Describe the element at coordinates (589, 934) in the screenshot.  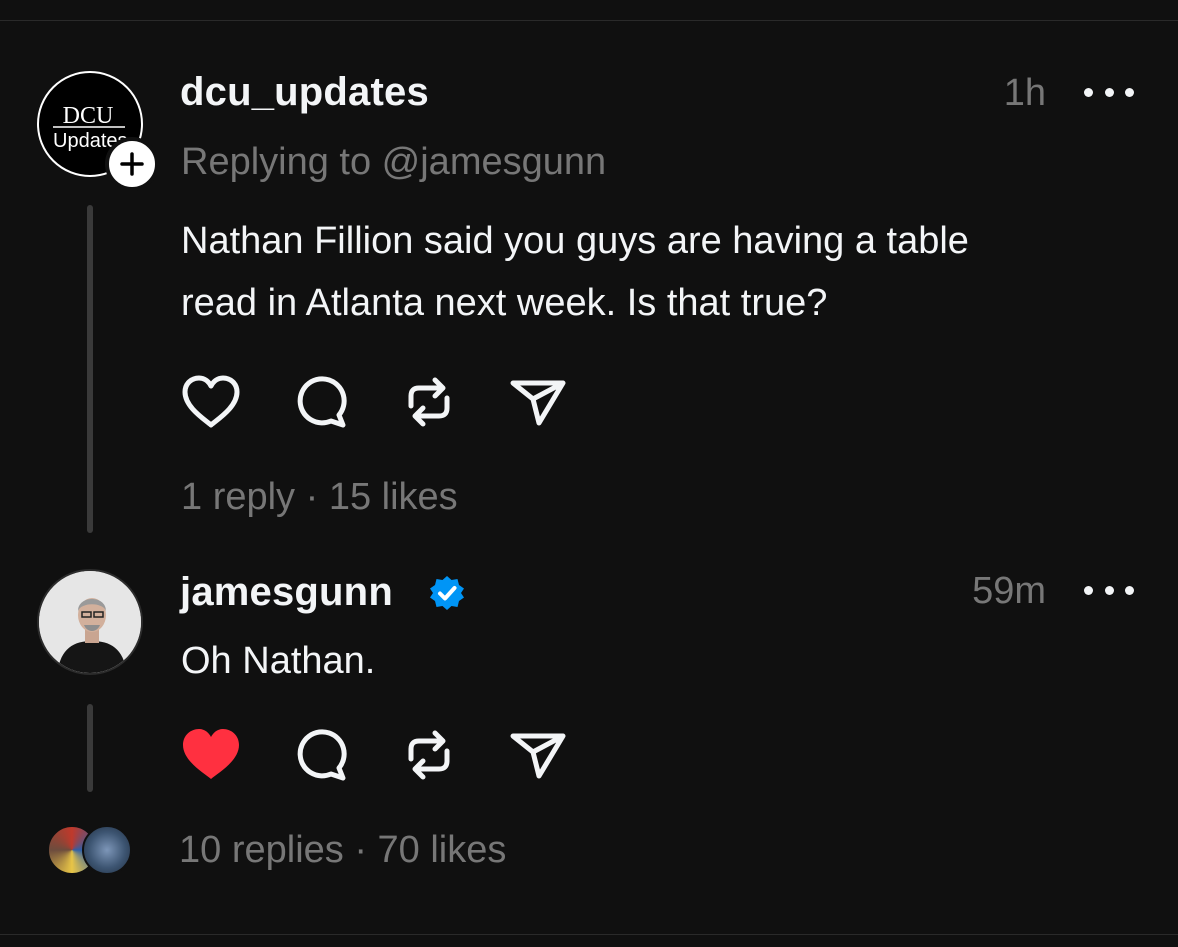
I see `bottom-divider` at that location.